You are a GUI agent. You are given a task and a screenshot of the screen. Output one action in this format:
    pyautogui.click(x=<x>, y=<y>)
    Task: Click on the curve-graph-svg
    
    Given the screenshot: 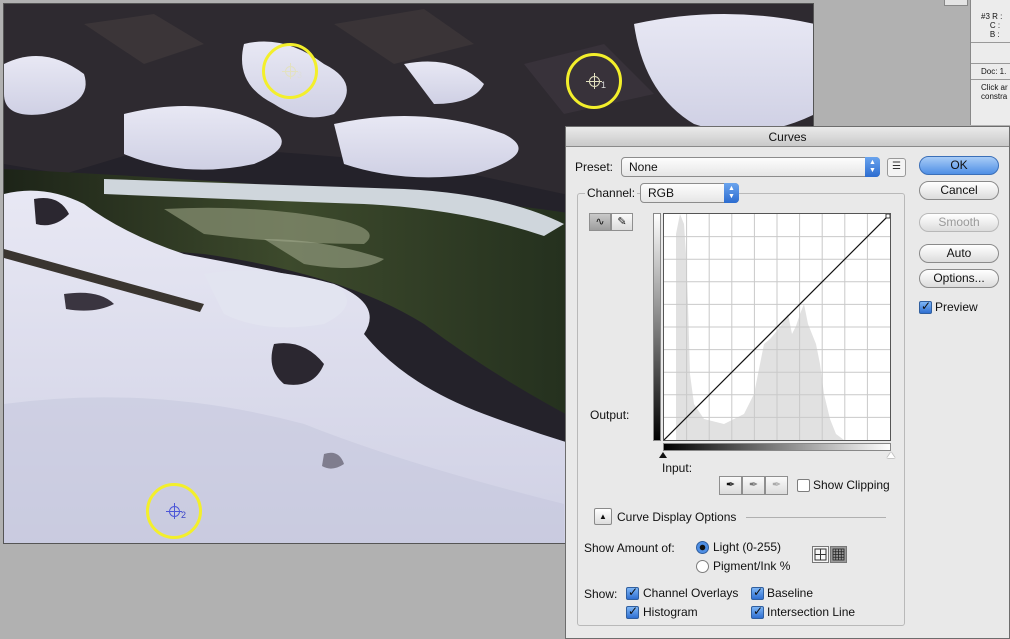 What is the action you would take?
    pyautogui.click(x=777, y=327)
    